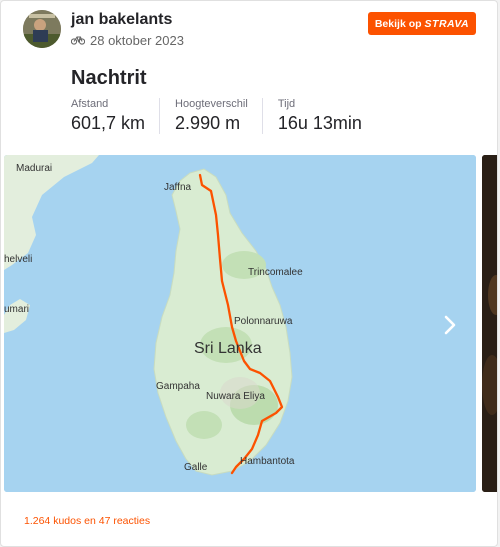  What do you see at coordinates (447, 23) in the screenshot?
I see `strava-logo: STRAVA` at bounding box center [447, 23].